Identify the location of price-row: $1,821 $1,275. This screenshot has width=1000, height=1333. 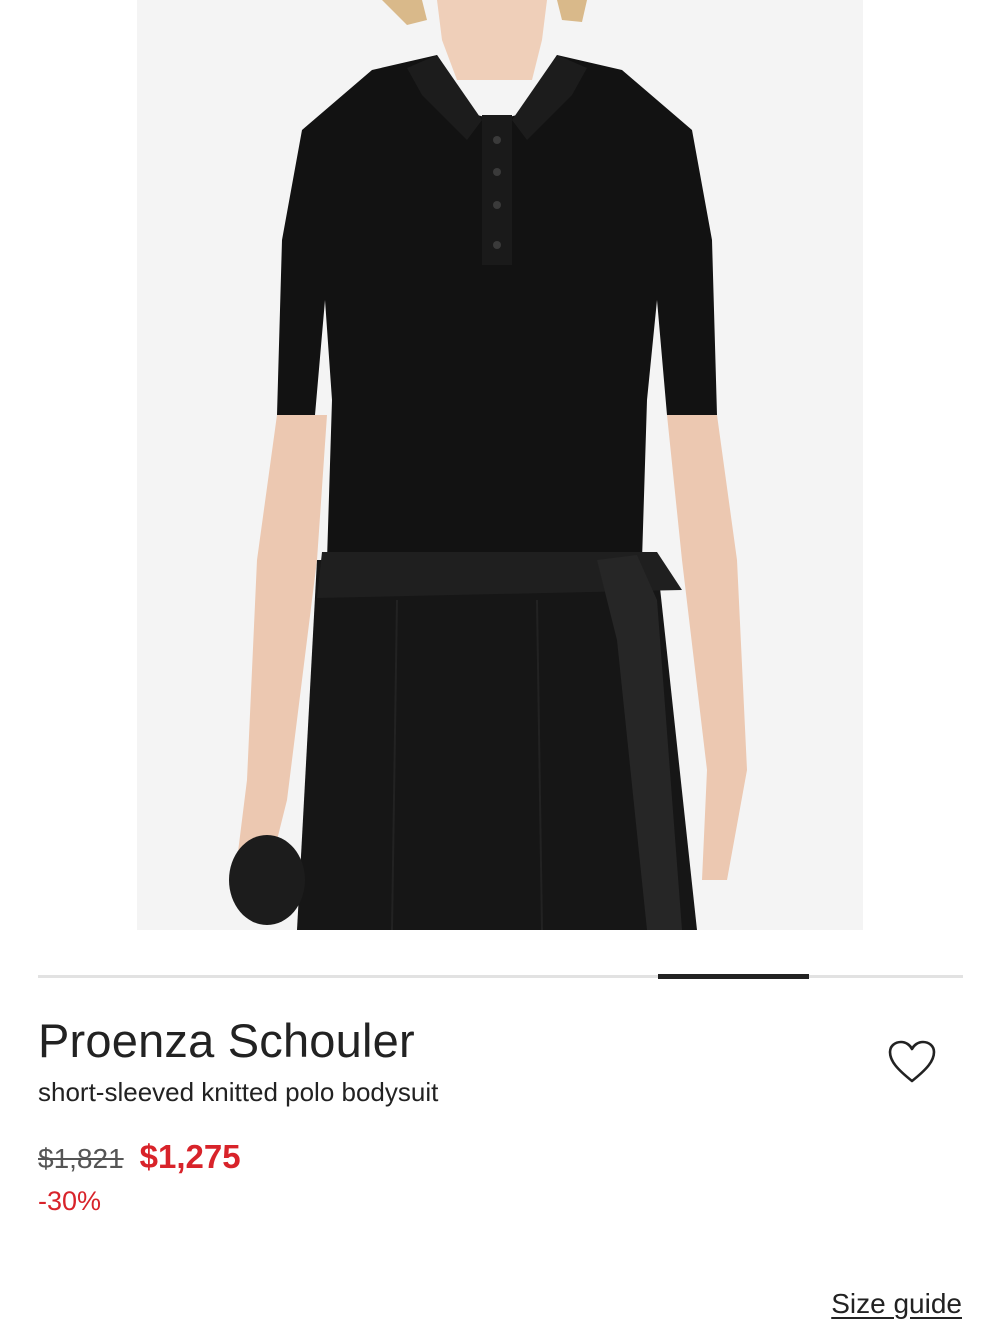
(139, 1157).